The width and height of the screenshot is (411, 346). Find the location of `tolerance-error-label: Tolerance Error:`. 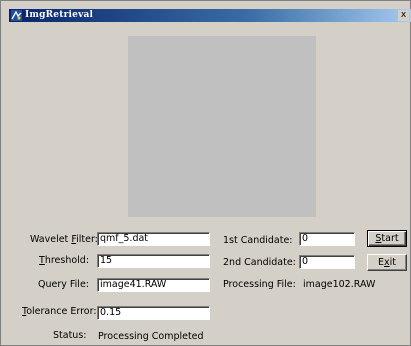

tolerance-error-label: Tolerance Error: is located at coordinates (59, 312).